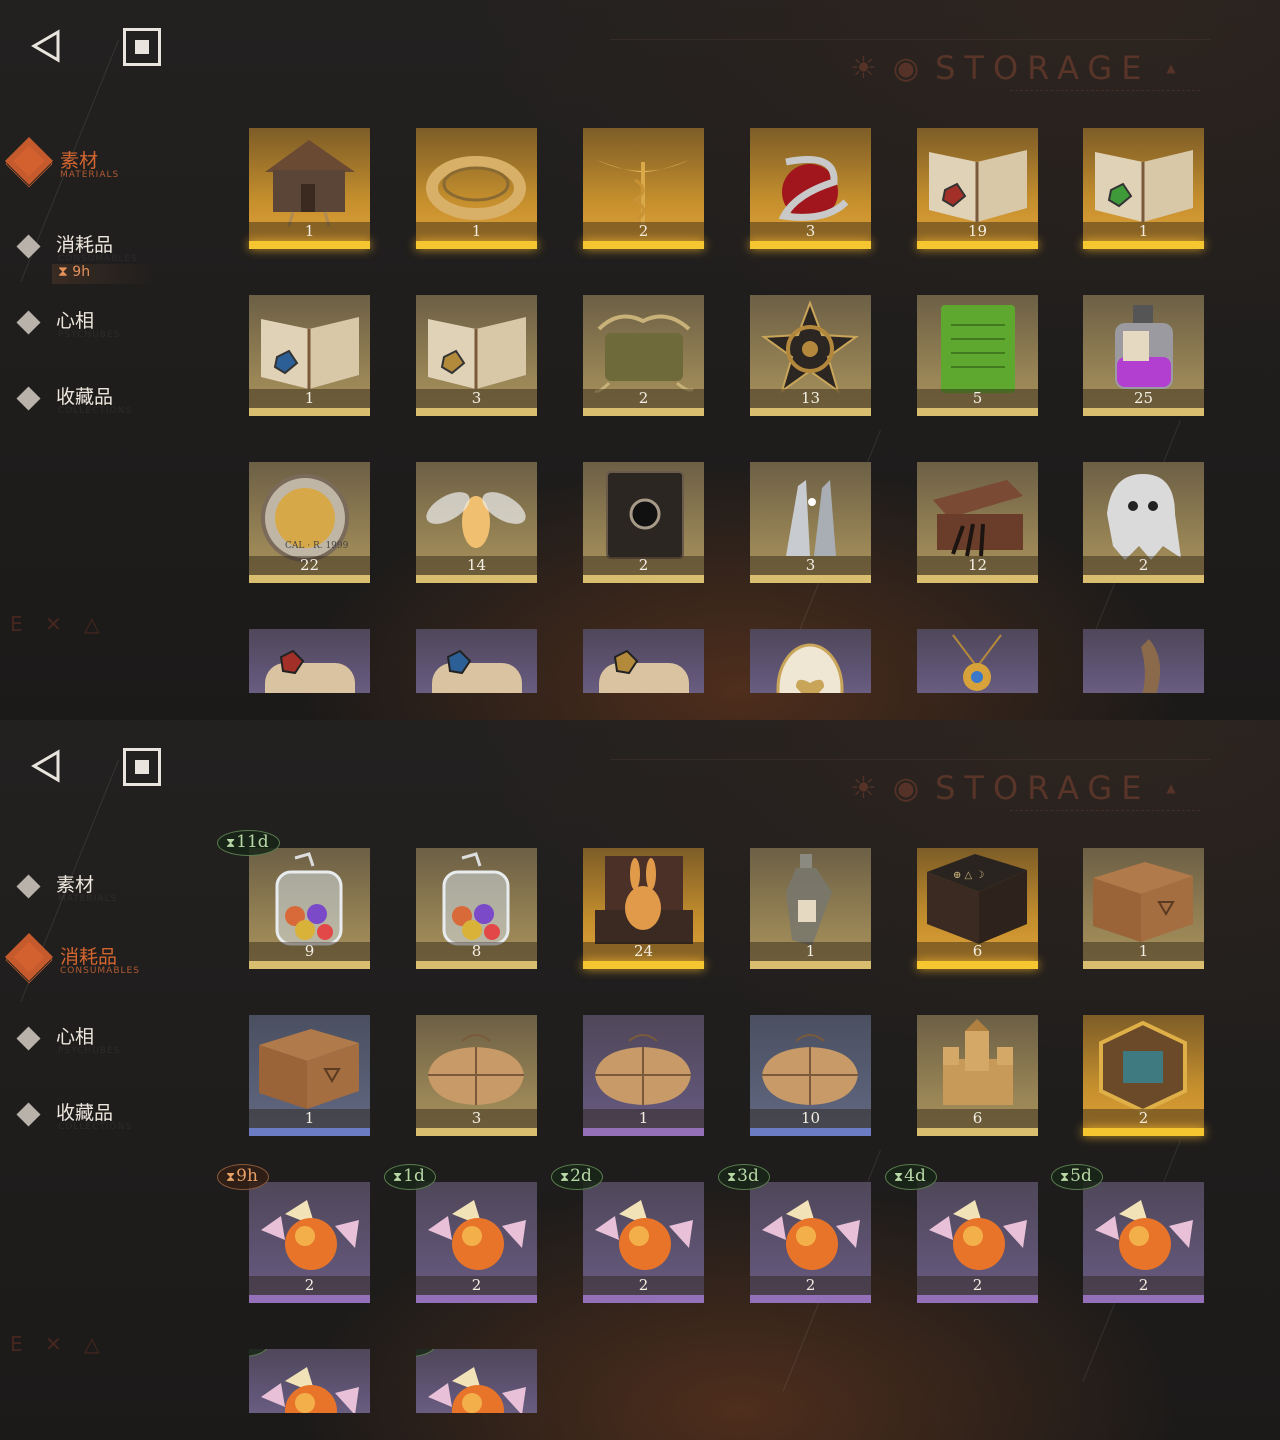  I want to click on svg-text: CAL · R. 1999, so click(317, 546).